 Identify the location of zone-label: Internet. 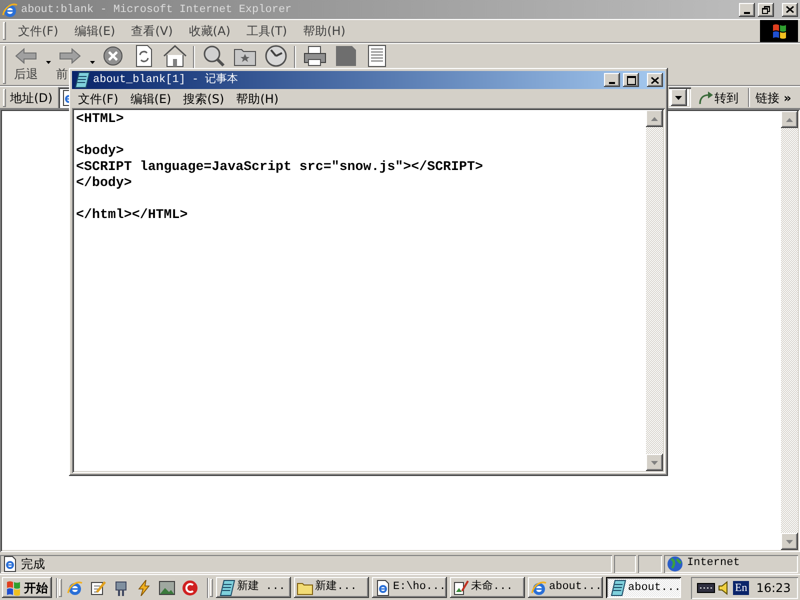
(713, 564).